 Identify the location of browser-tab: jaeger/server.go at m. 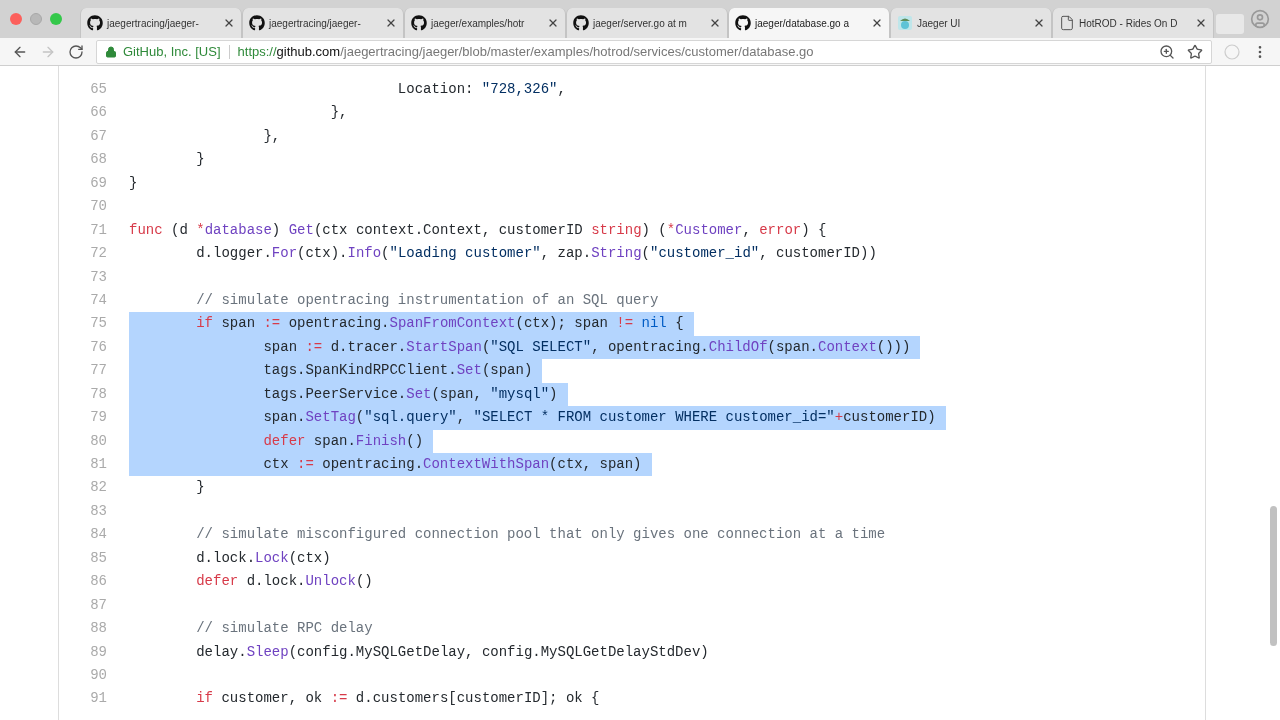
(647, 23).